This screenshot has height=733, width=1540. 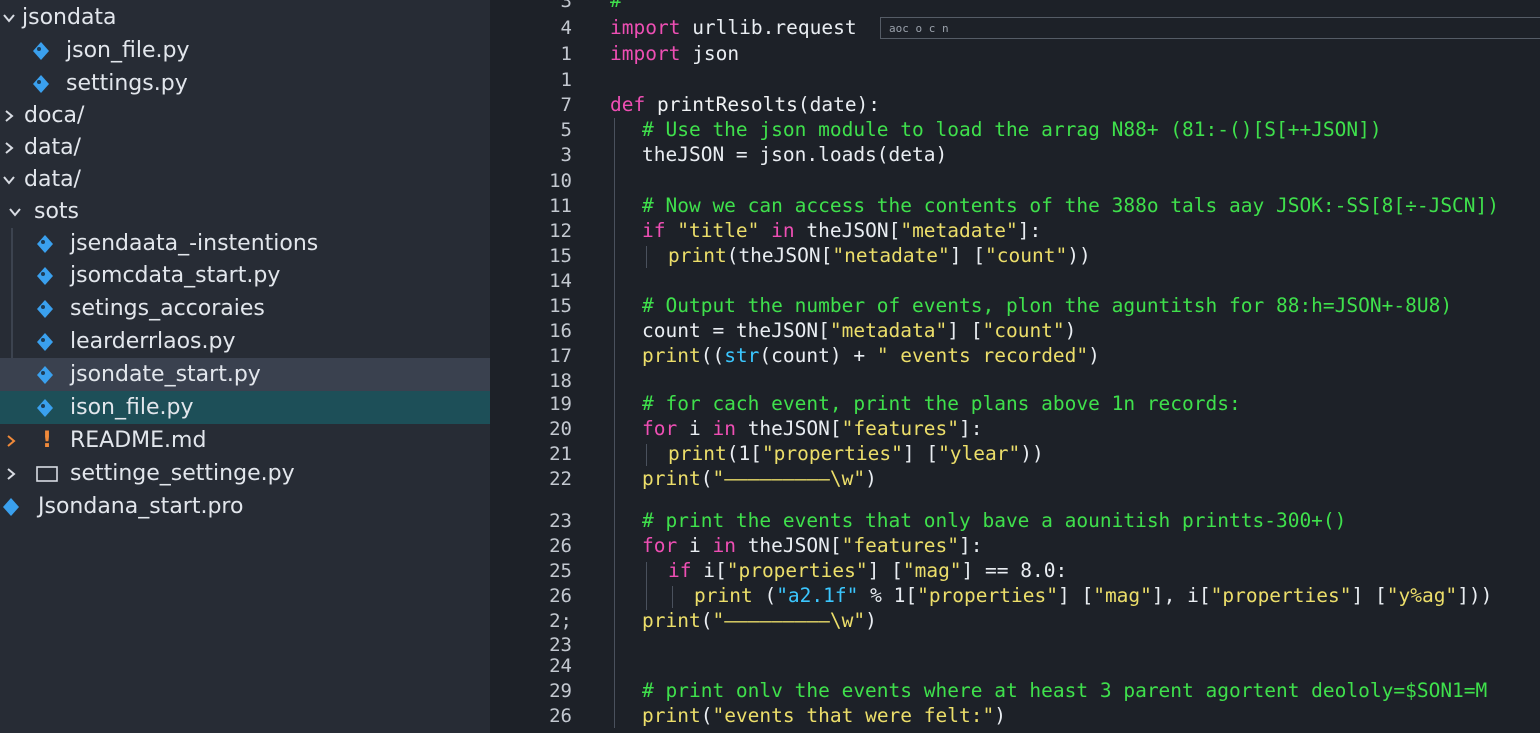 What do you see at coordinates (245, 83) in the screenshot?
I see `file-settings: settings.py` at bounding box center [245, 83].